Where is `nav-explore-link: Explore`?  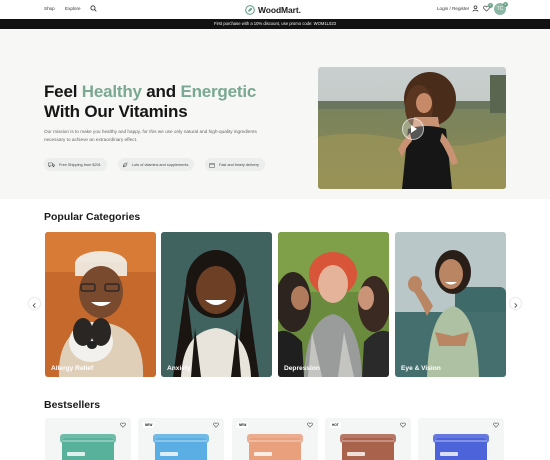 nav-explore-link: Explore is located at coordinates (73, 8).